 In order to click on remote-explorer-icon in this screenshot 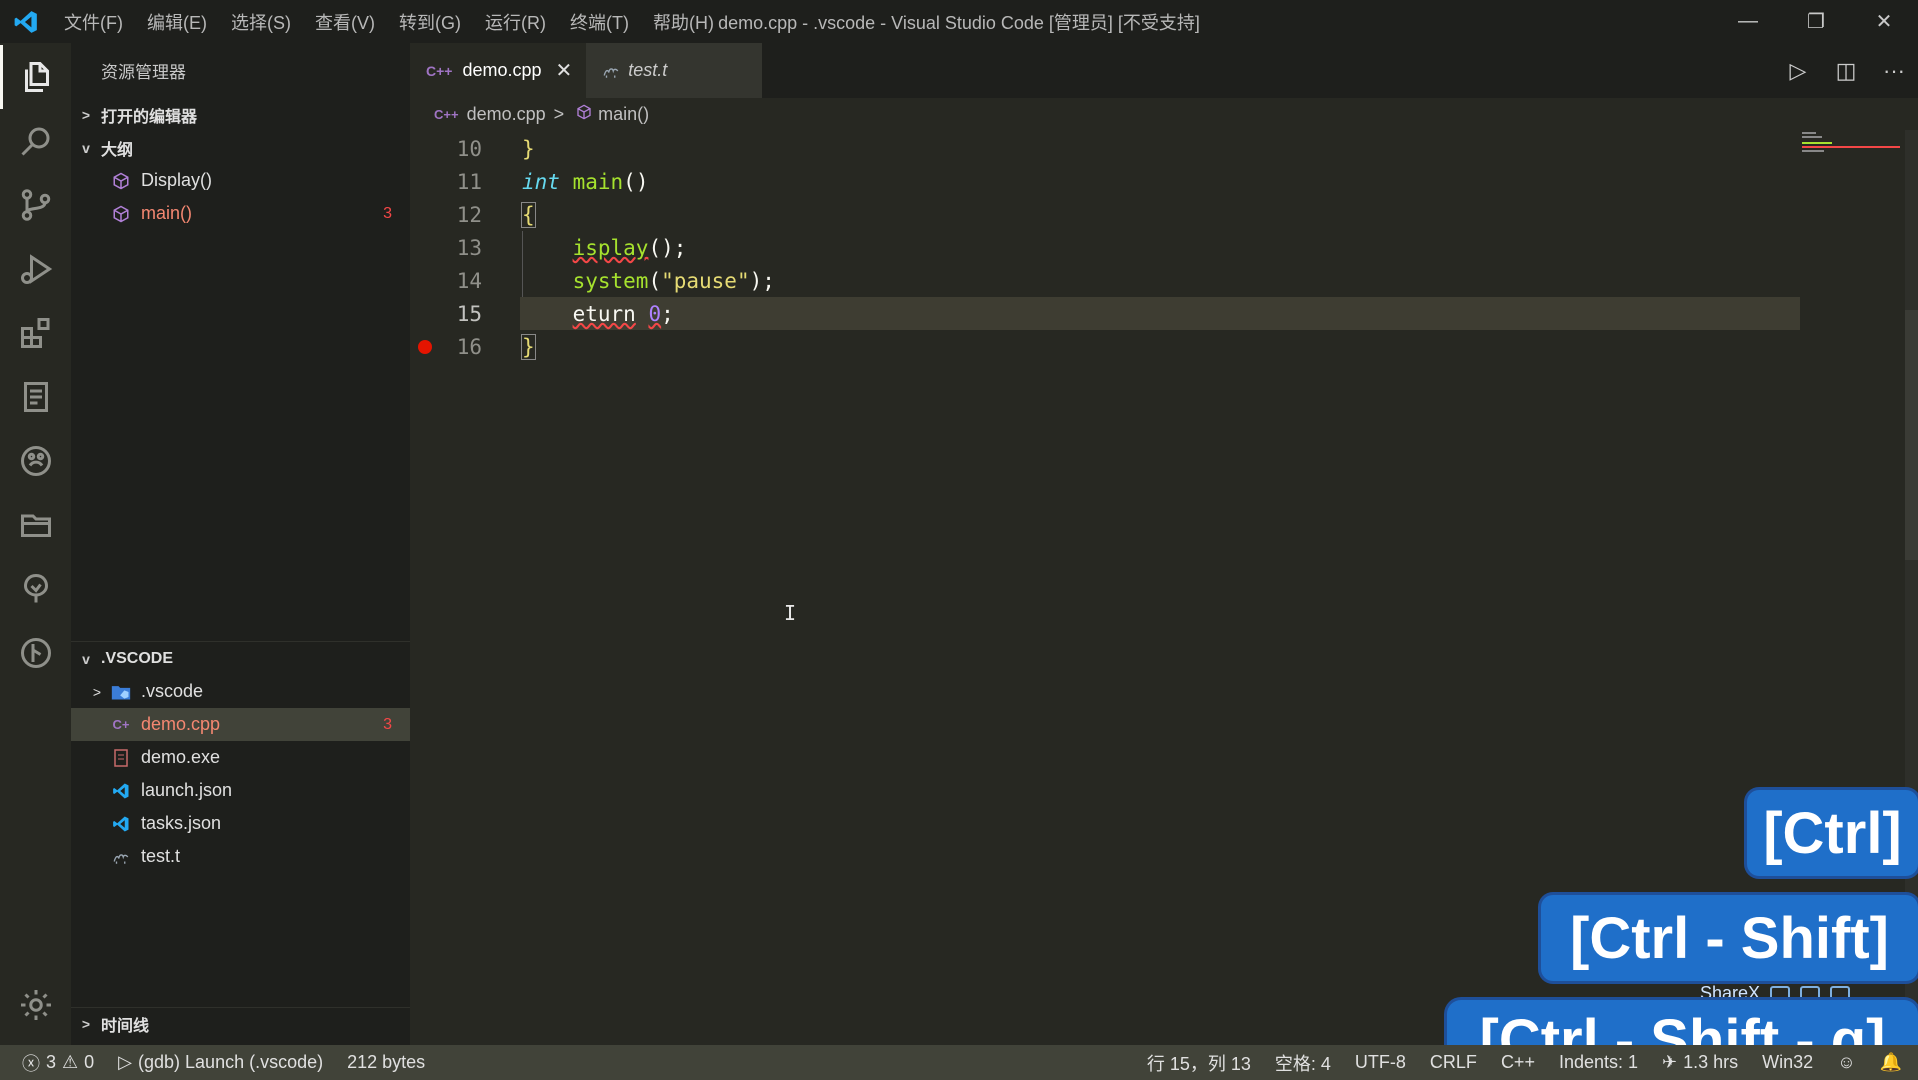, I will do `click(35, 397)`.